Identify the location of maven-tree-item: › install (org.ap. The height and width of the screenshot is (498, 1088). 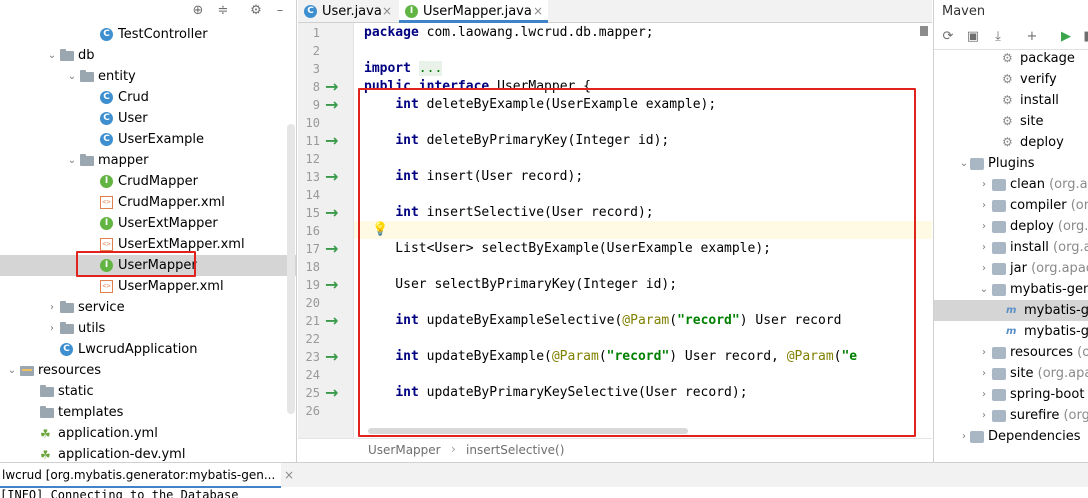
(1011, 247).